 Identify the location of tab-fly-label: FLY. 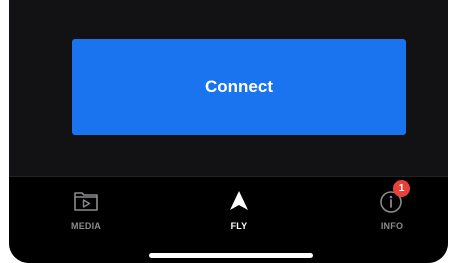
(239, 226).